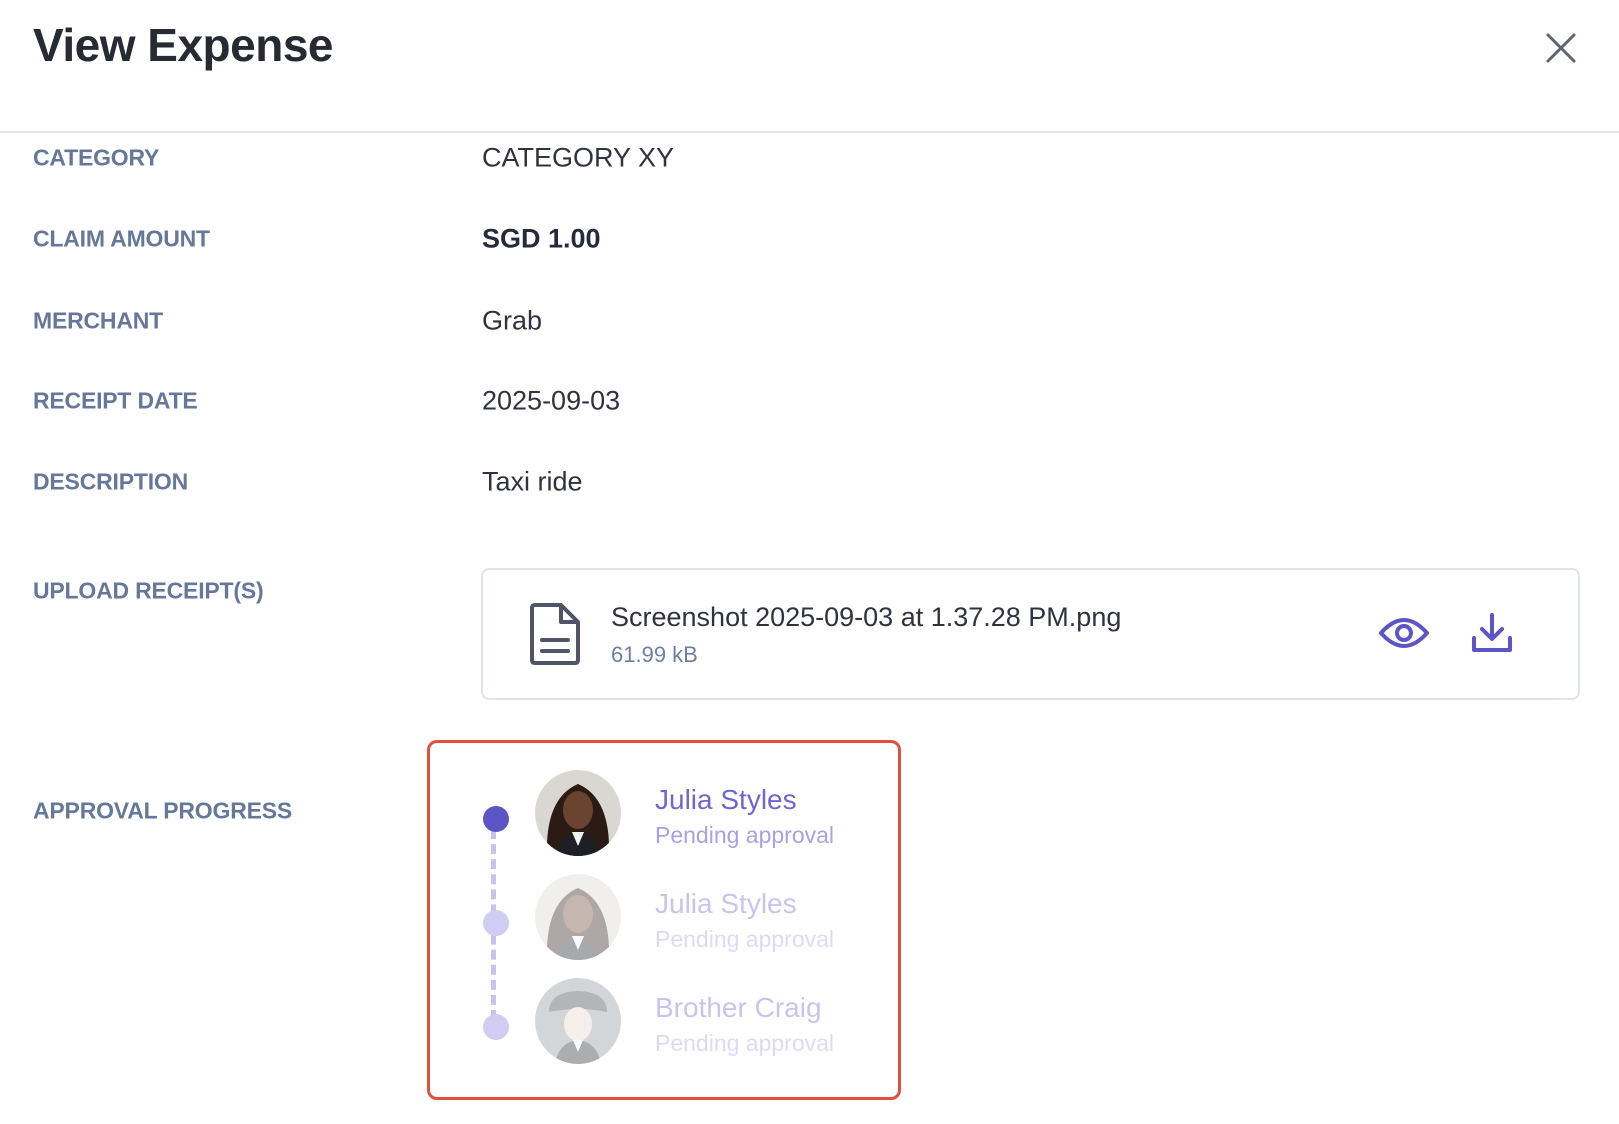 The image size is (1619, 1124). Describe the element at coordinates (163, 810) in the screenshot. I see `approval-progress-label: APPROVAL PROGRESS` at that location.